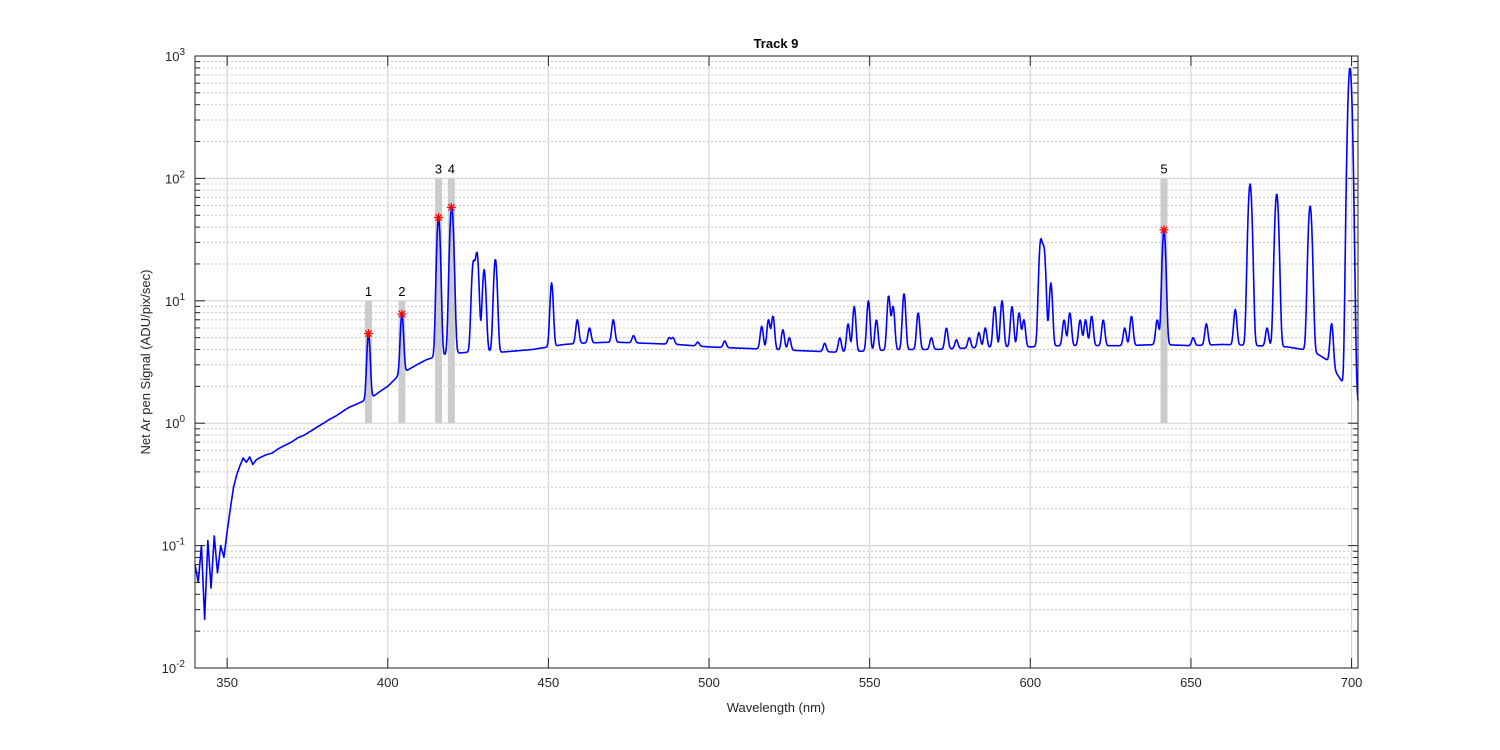 The height and width of the screenshot is (750, 1500). I want to click on band-label: 3, so click(438, 168).